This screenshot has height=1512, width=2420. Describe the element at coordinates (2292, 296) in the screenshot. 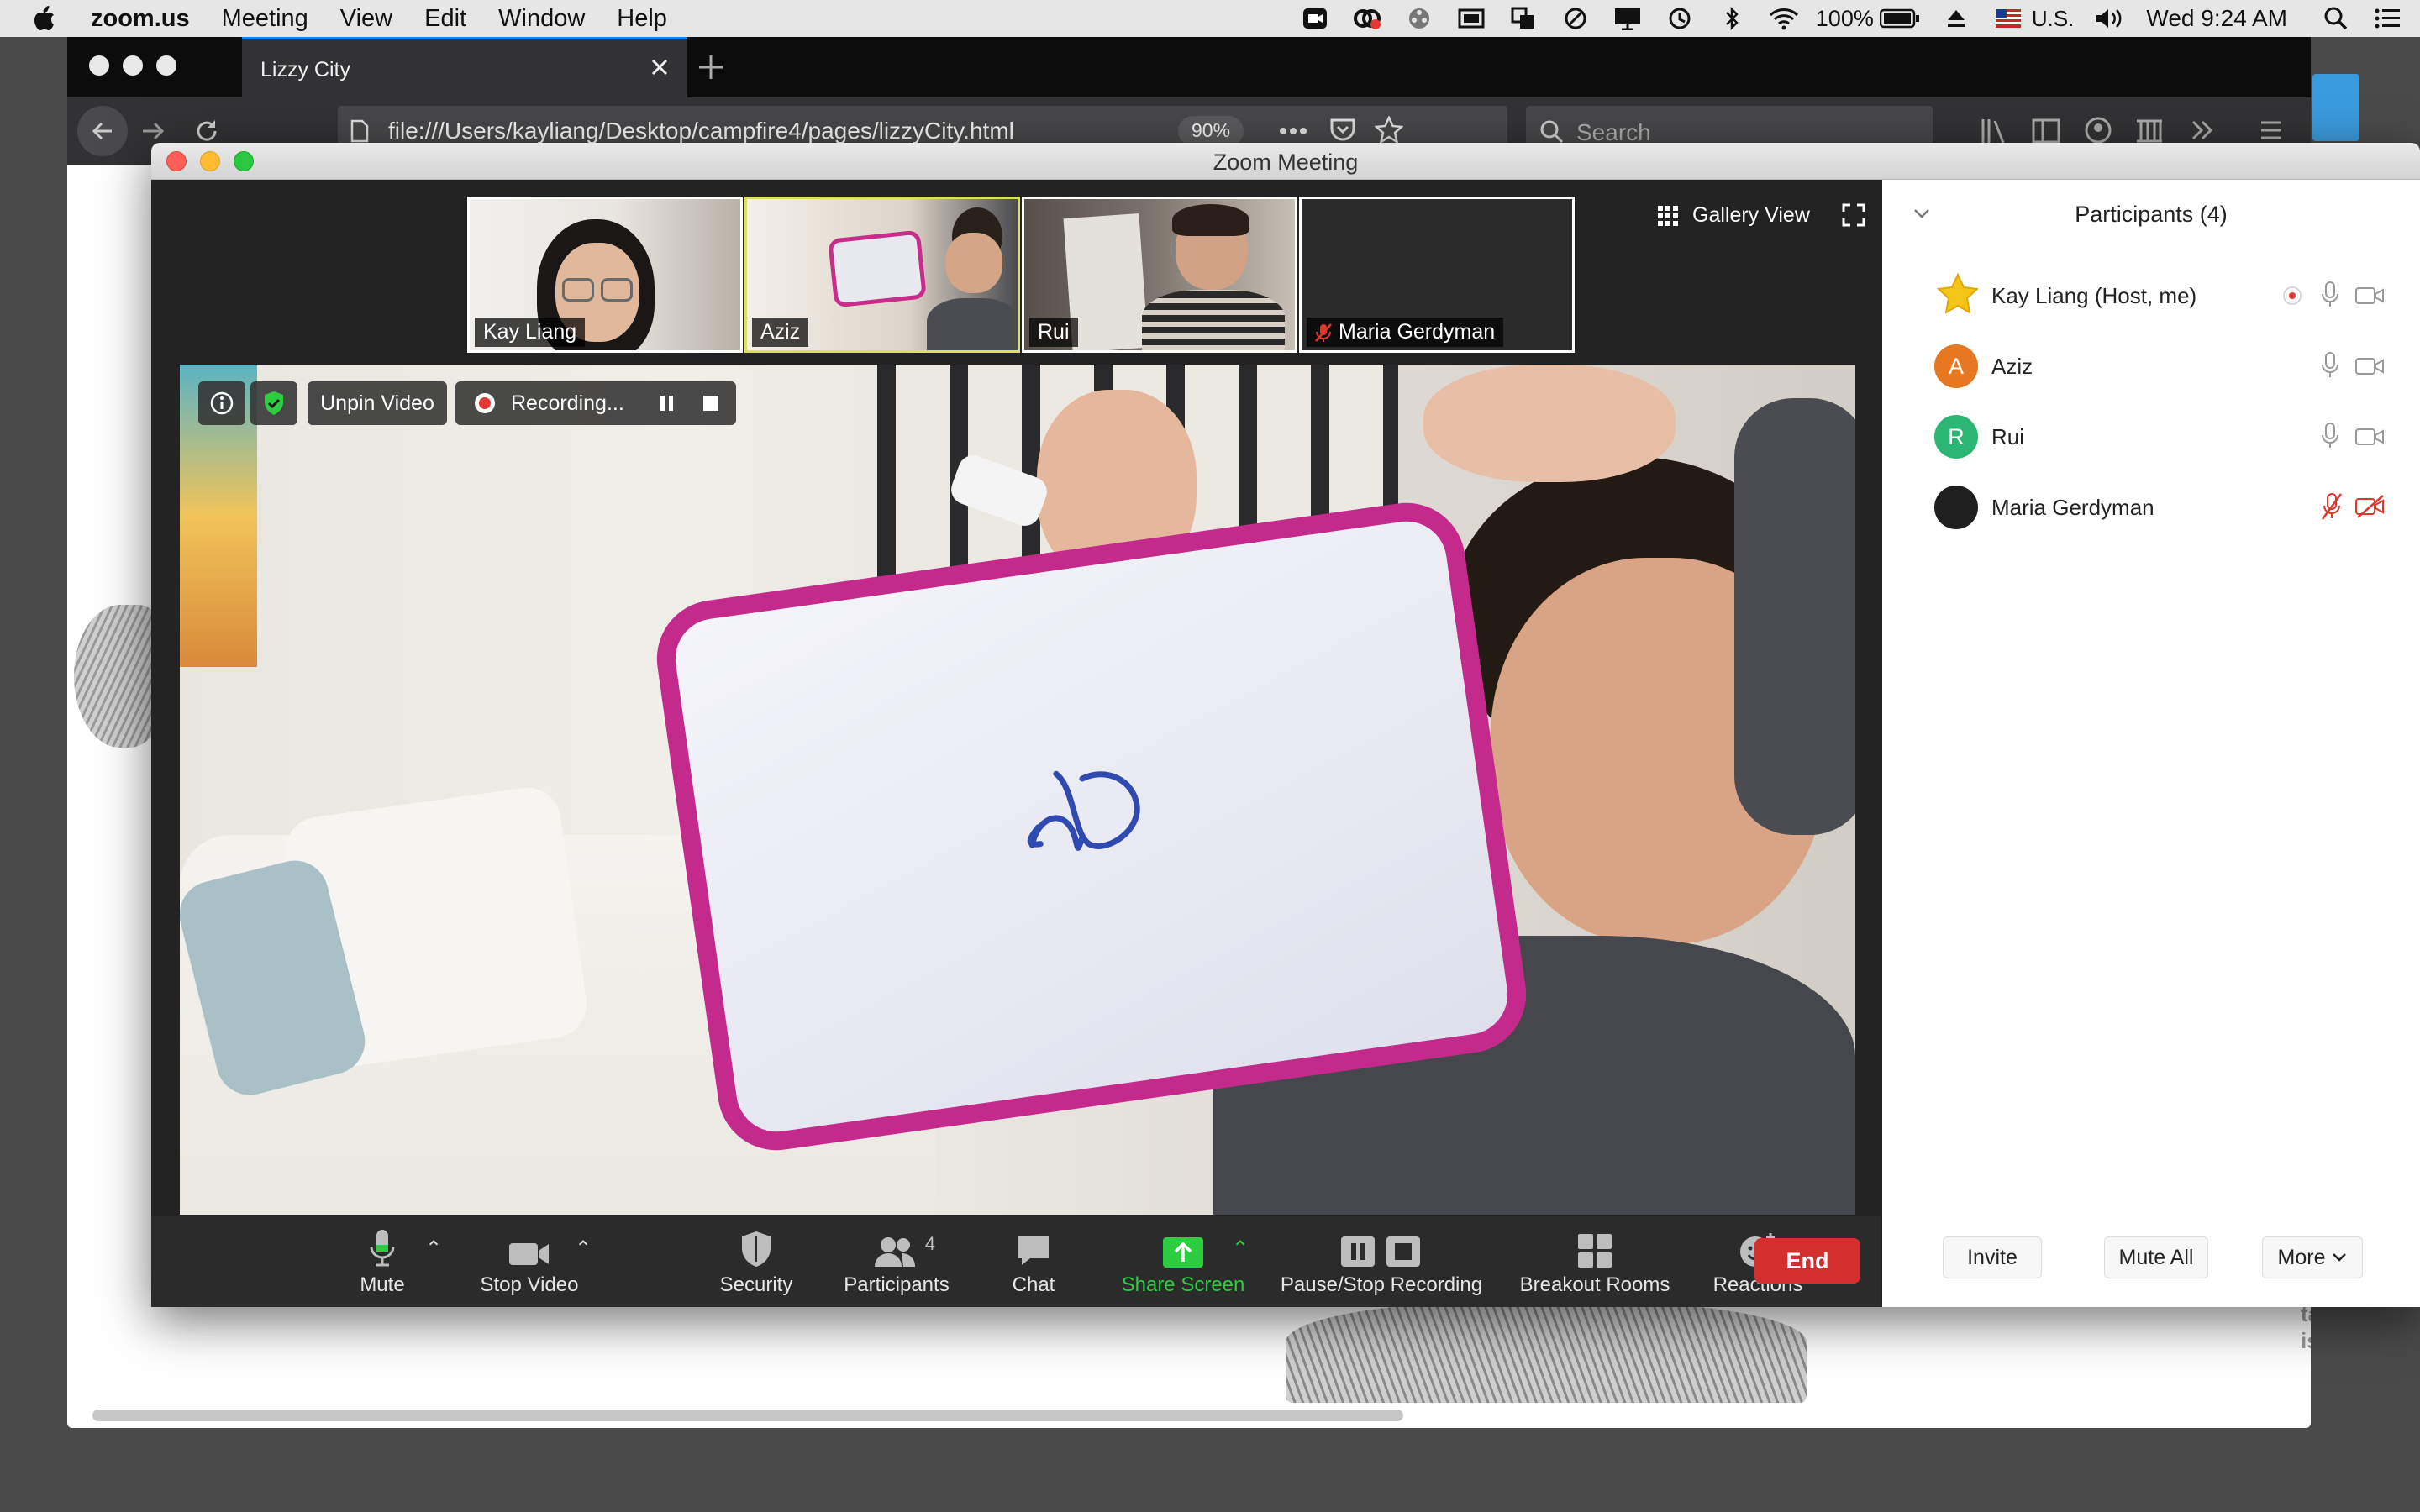

I see `participant-recording-icon` at that location.